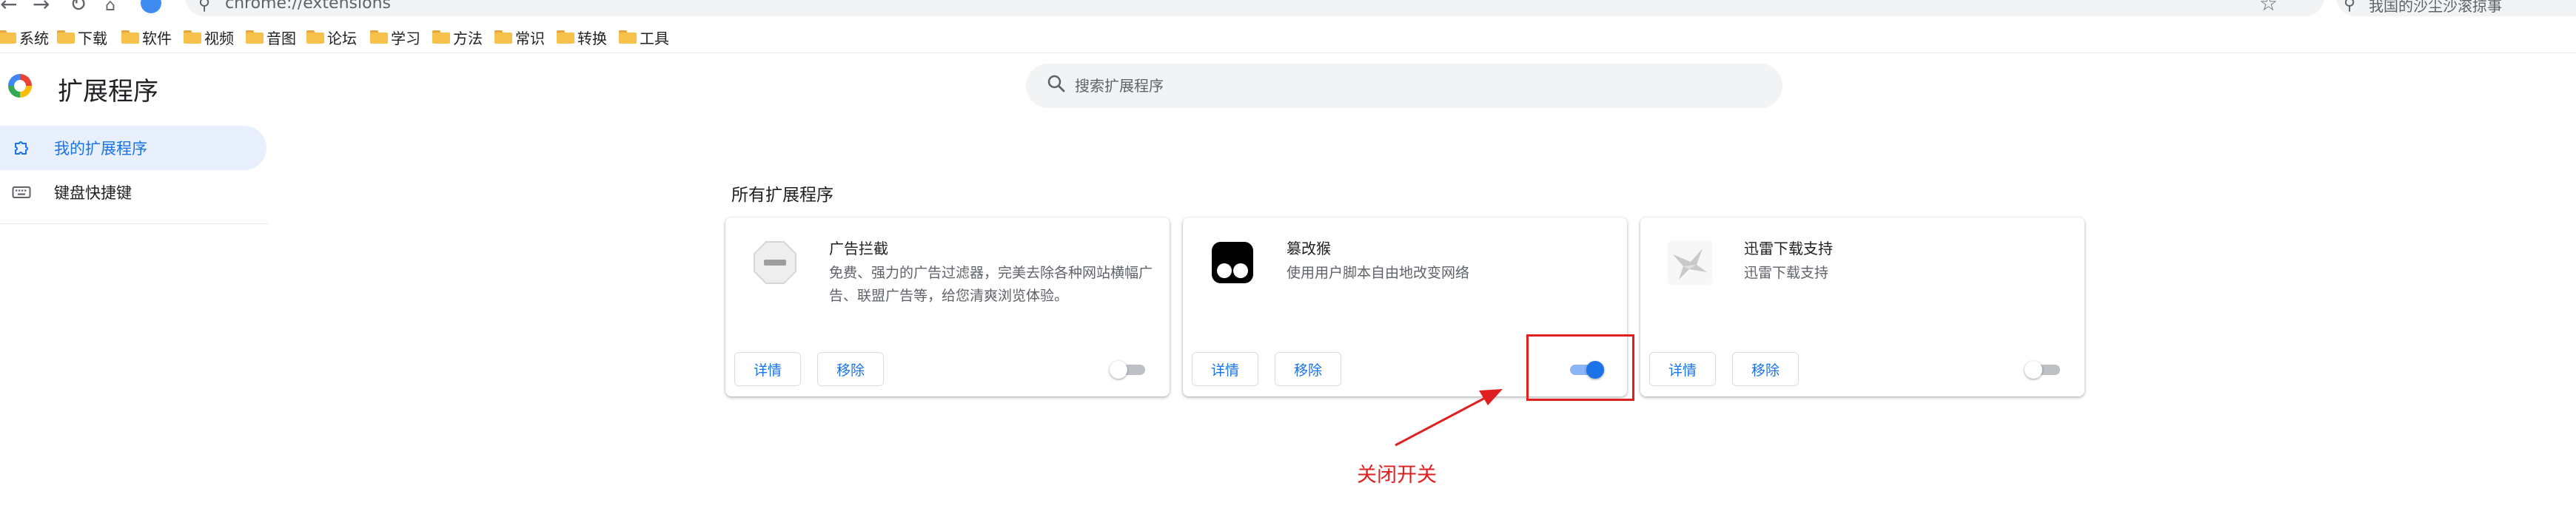 The height and width of the screenshot is (517, 2576). What do you see at coordinates (308, 6) in the screenshot?
I see `address-text: chrome://extensions` at bounding box center [308, 6].